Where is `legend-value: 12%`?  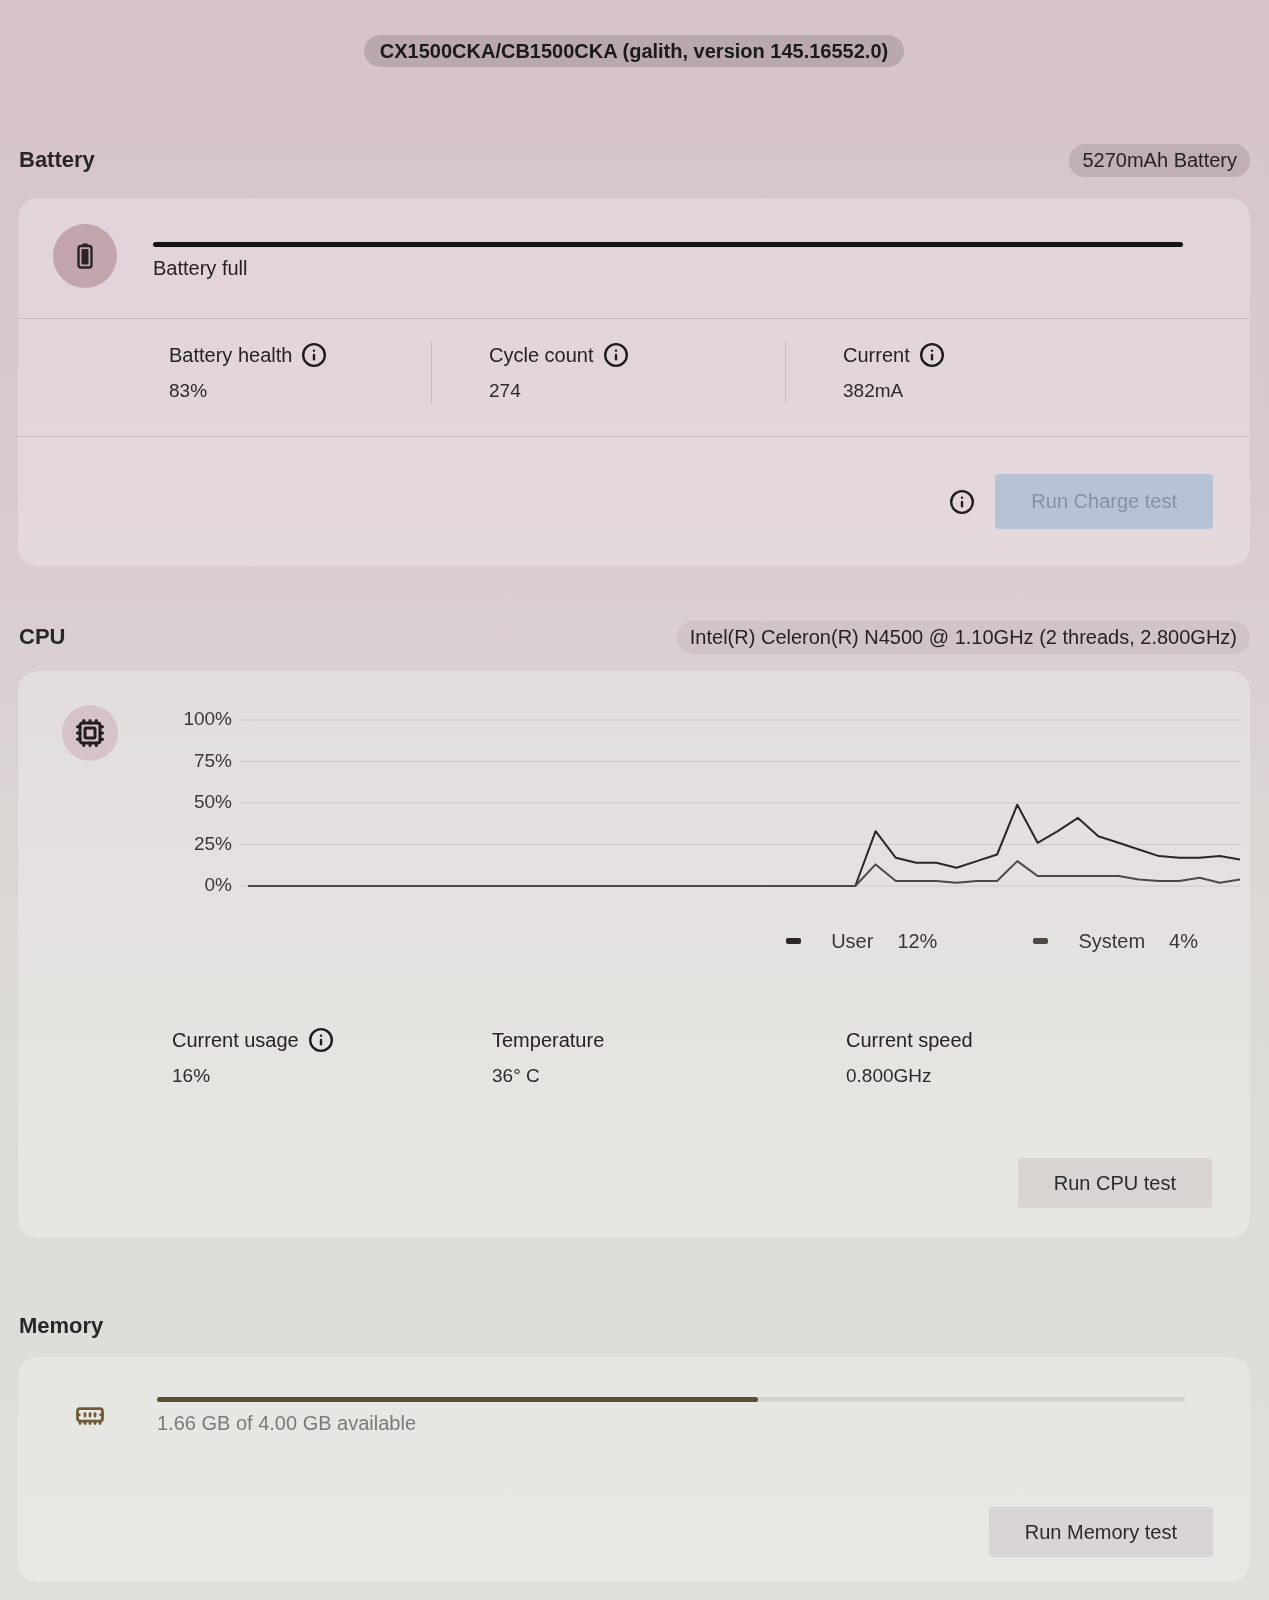
legend-value: 12% is located at coordinates (917, 941).